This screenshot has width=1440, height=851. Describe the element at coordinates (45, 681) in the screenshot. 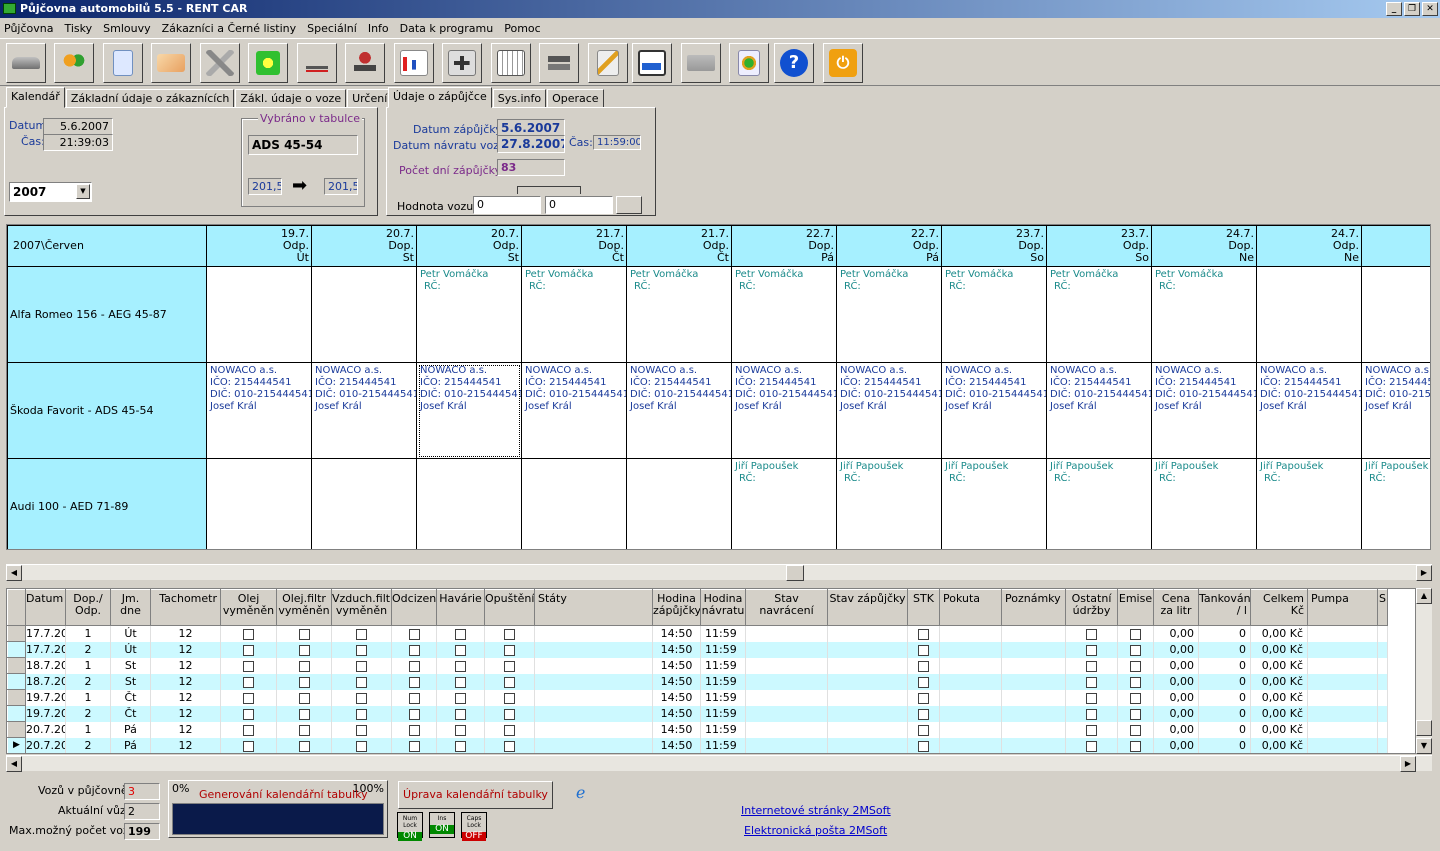

I see `grid-cell: 18.7.2007` at that location.